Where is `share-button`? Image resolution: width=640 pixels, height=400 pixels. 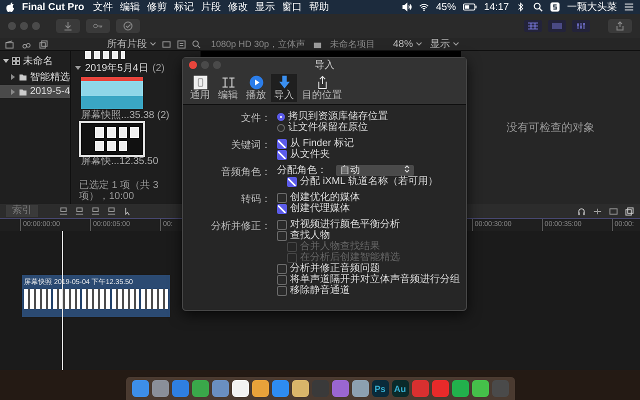
share-button is located at coordinates (620, 26).